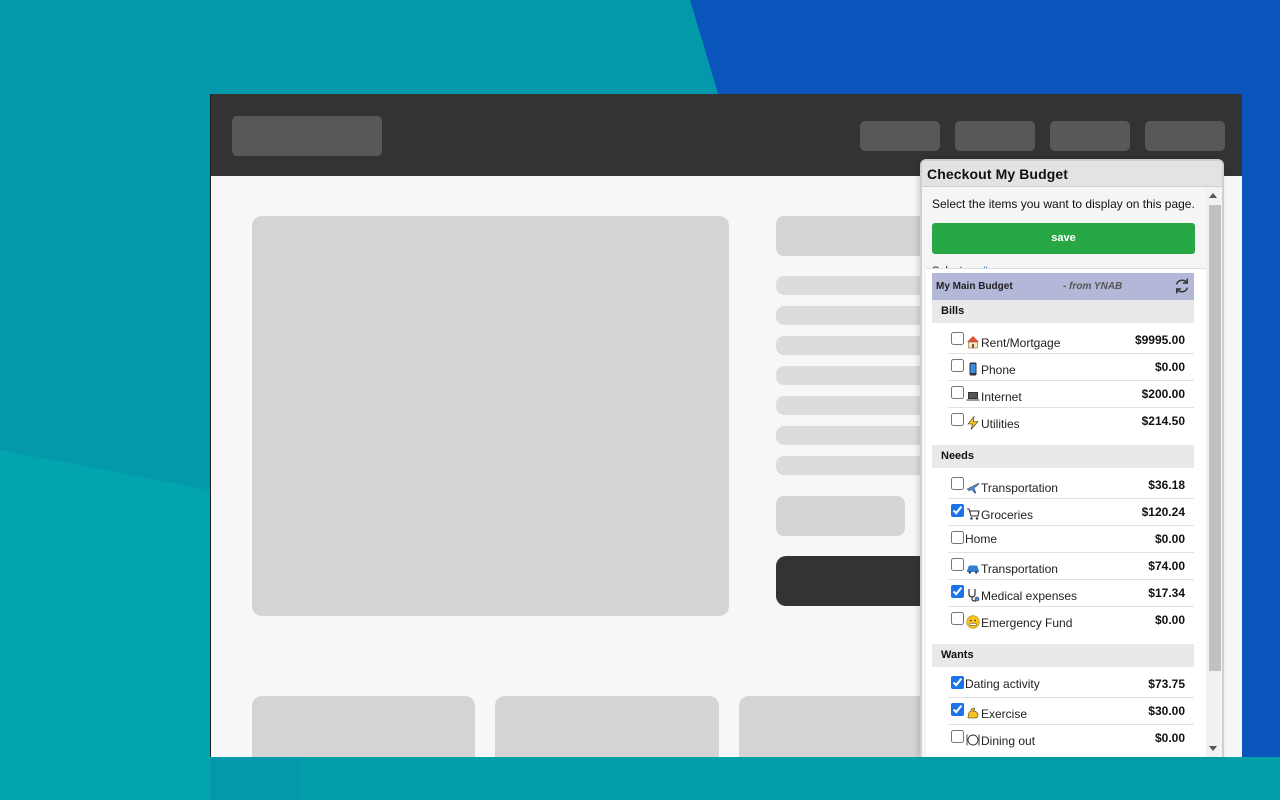 The width and height of the screenshot is (1280, 800). Describe the element at coordinates (1163, 421) in the screenshot. I see `category-amount: $214.50` at that location.